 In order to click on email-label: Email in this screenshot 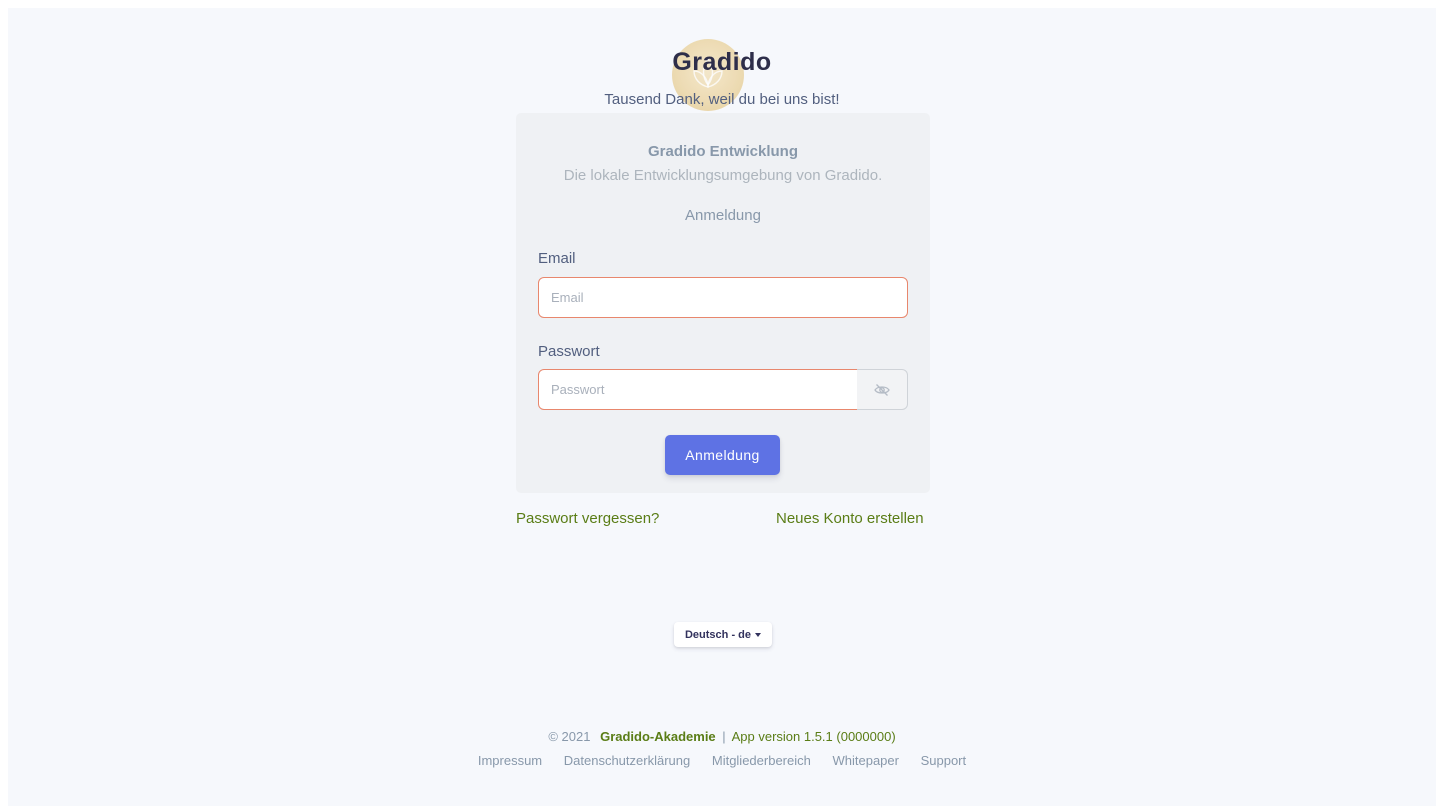, I will do `click(557, 258)`.